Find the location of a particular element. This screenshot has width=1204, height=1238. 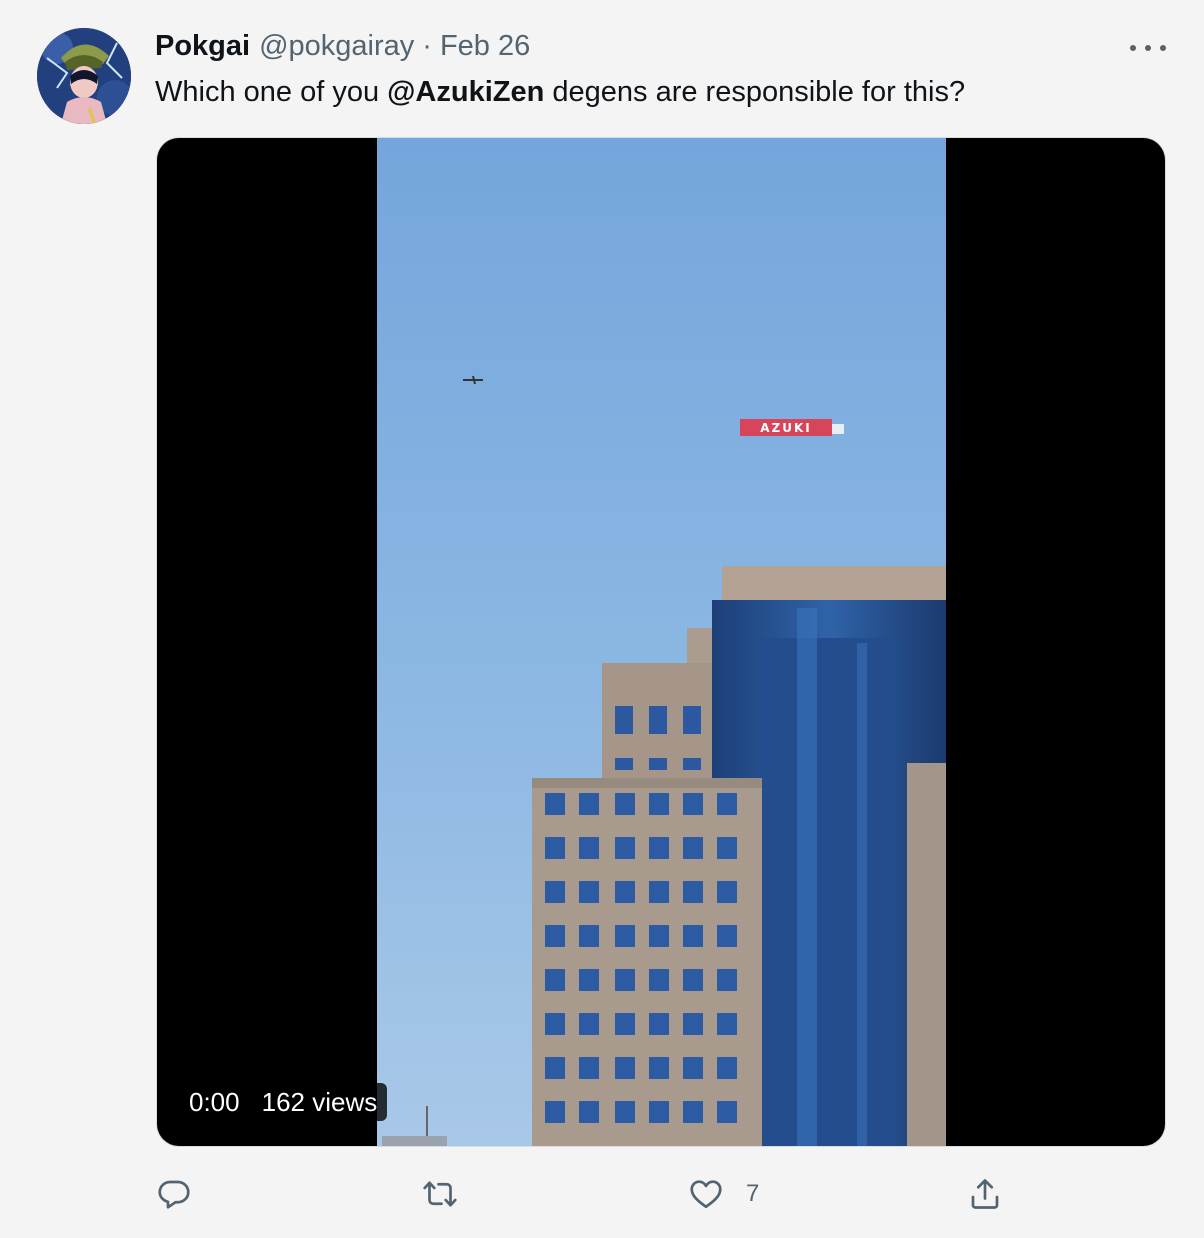

author-name: Pokgai is located at coordinates (202, 46).